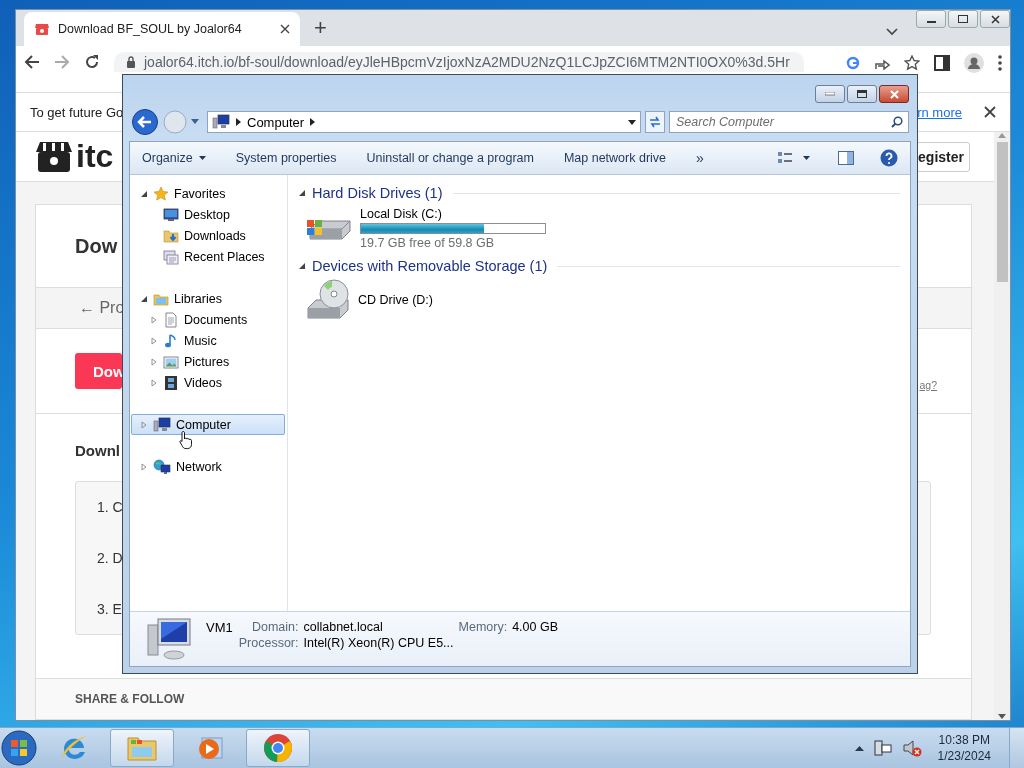  Describe the element at coordinates (859, 748) in the screenshot. I see `tray-arrow-icon` at that location.